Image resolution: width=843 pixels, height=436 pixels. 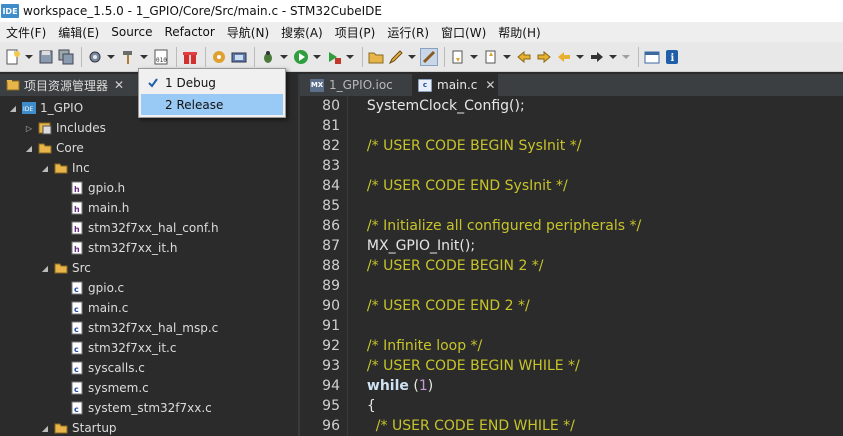 I want to click on tab-1-gpio-ioc: MX 1_GPIO.ioc, so click(x=357, y=85).